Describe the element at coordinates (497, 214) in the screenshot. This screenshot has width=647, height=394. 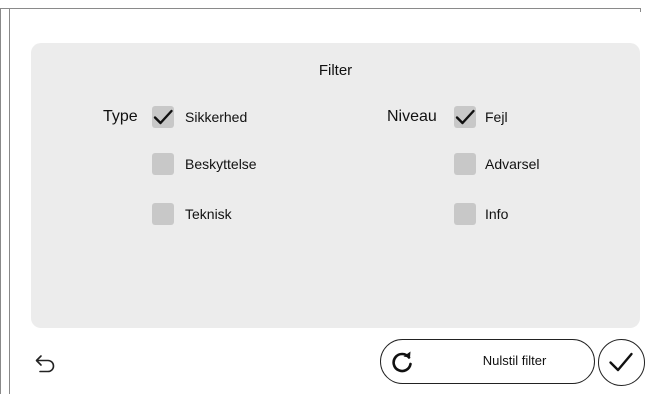
I see `checkbox-label: Info` at that location.